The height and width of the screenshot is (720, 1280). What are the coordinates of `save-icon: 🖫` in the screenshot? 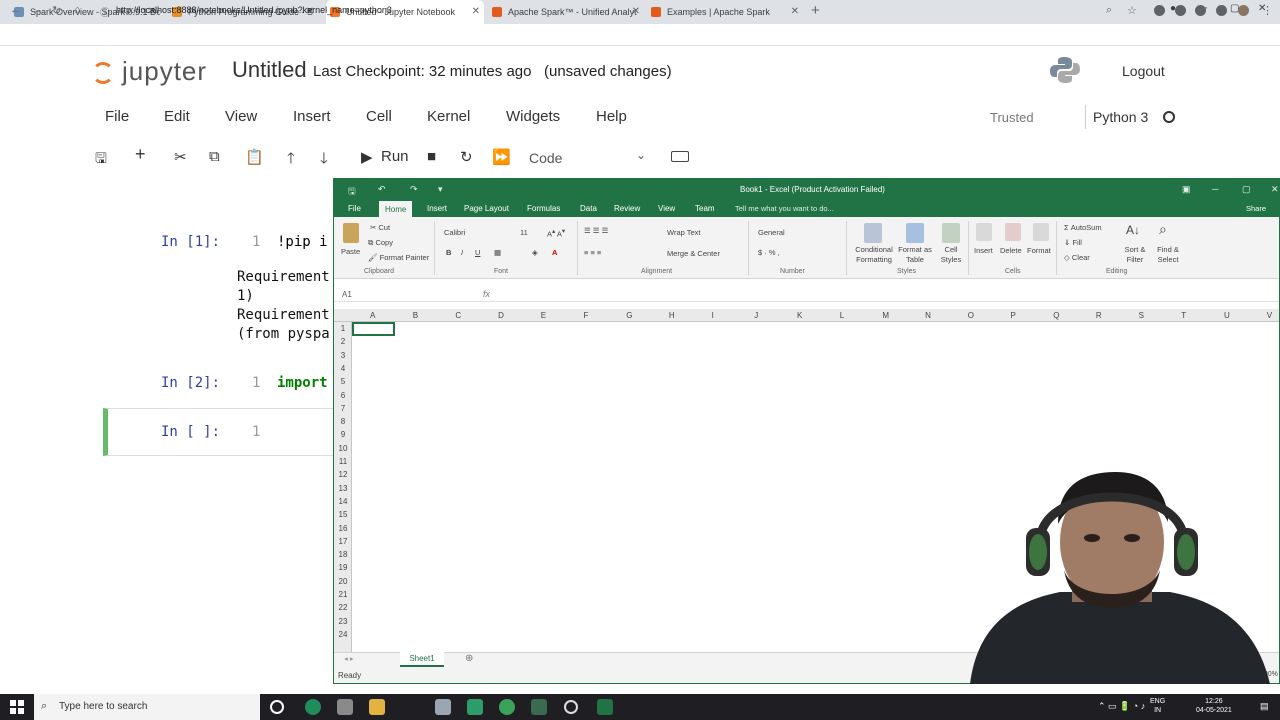 It's located at (101, 160).